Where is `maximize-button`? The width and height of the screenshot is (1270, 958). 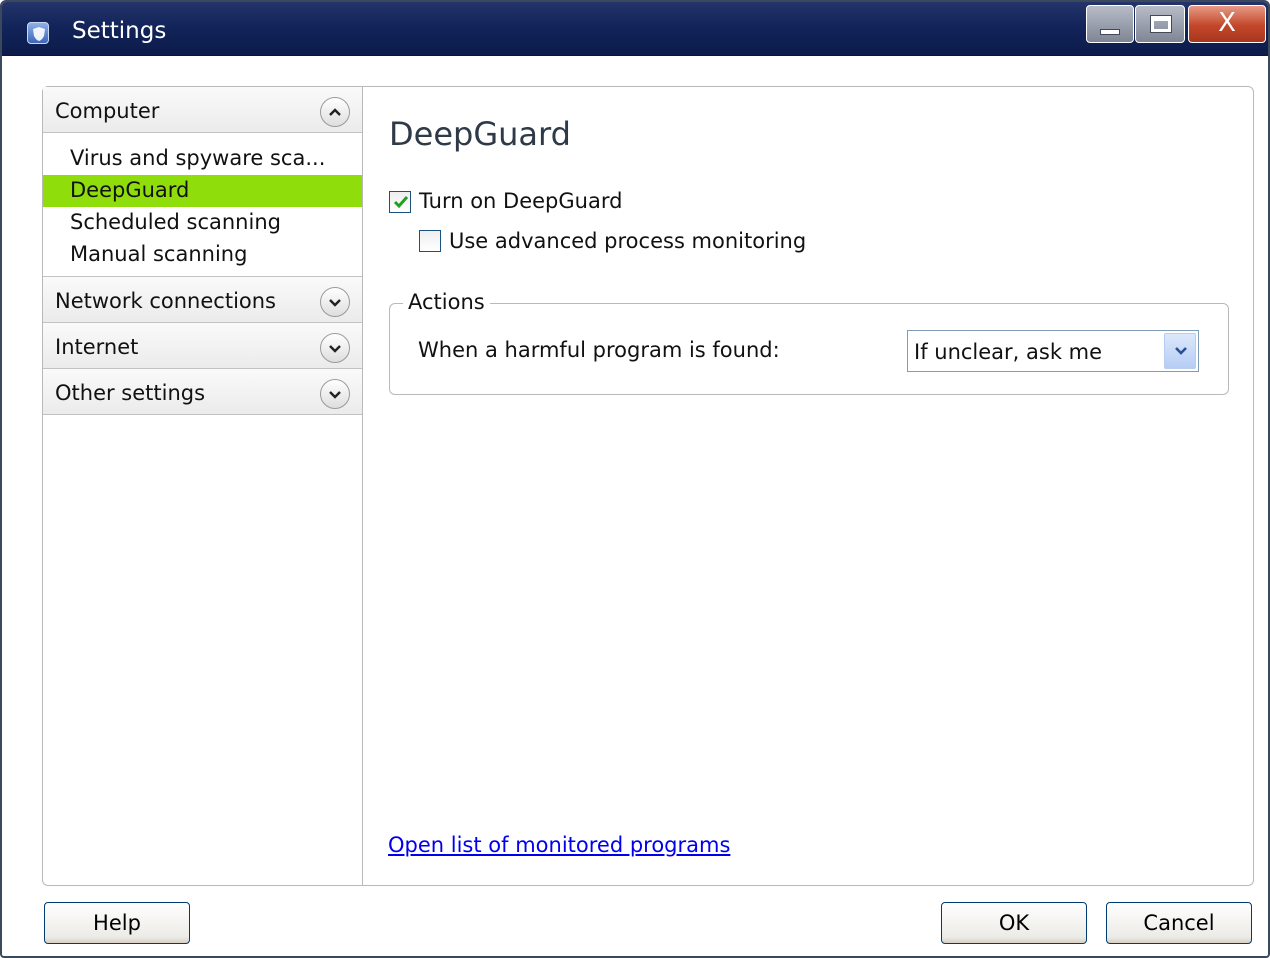 maximize-button is located at coordinates (1160, 24).